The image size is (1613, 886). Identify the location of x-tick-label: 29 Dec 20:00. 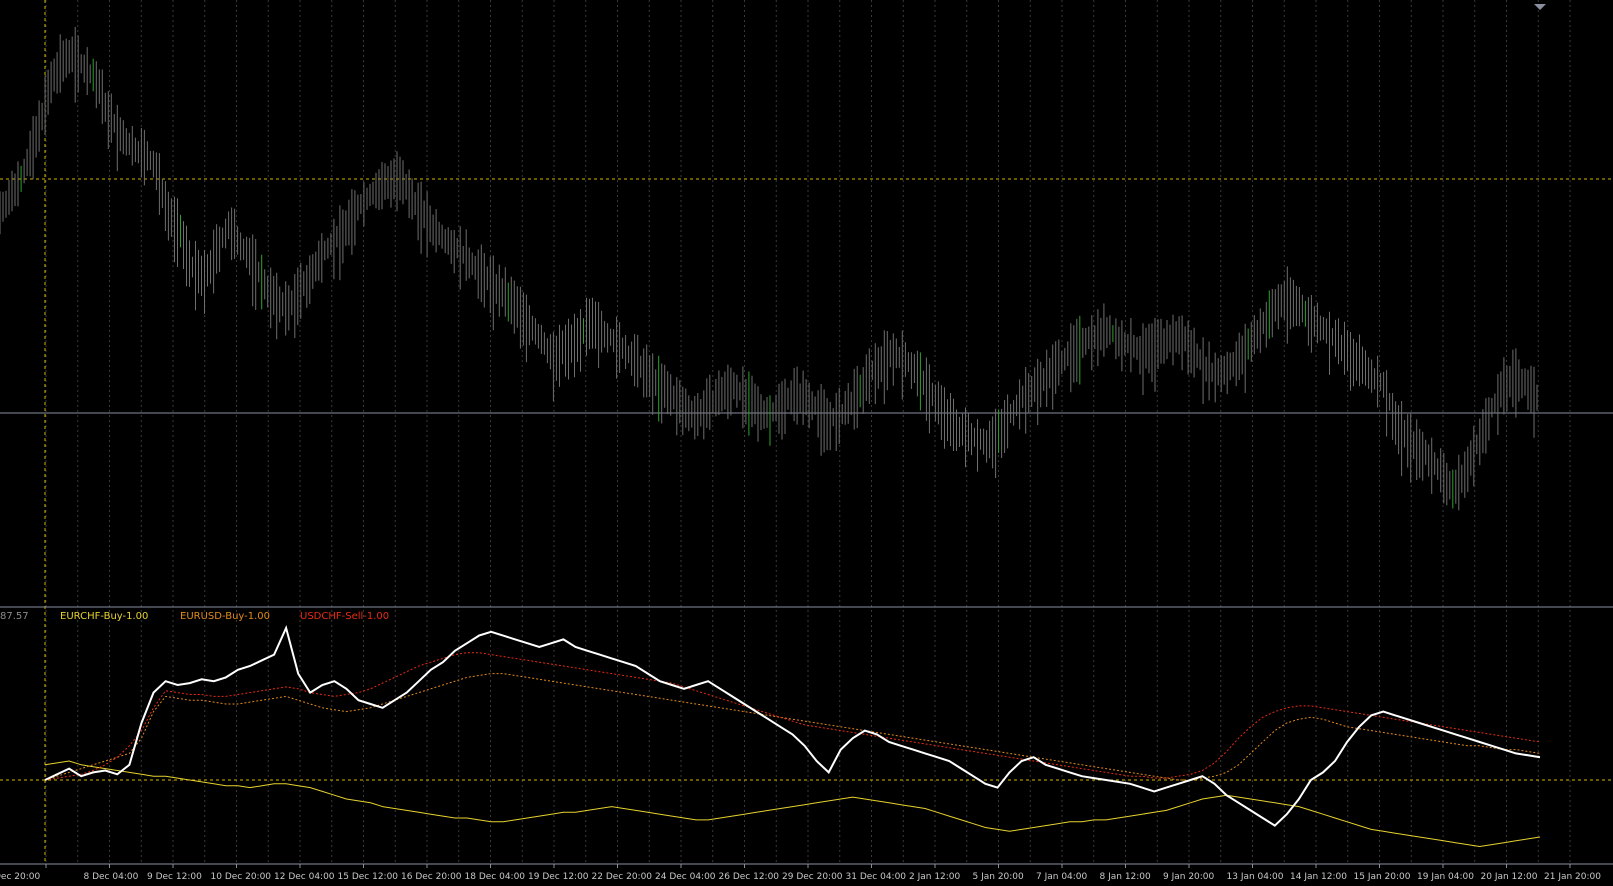
(812, 877).